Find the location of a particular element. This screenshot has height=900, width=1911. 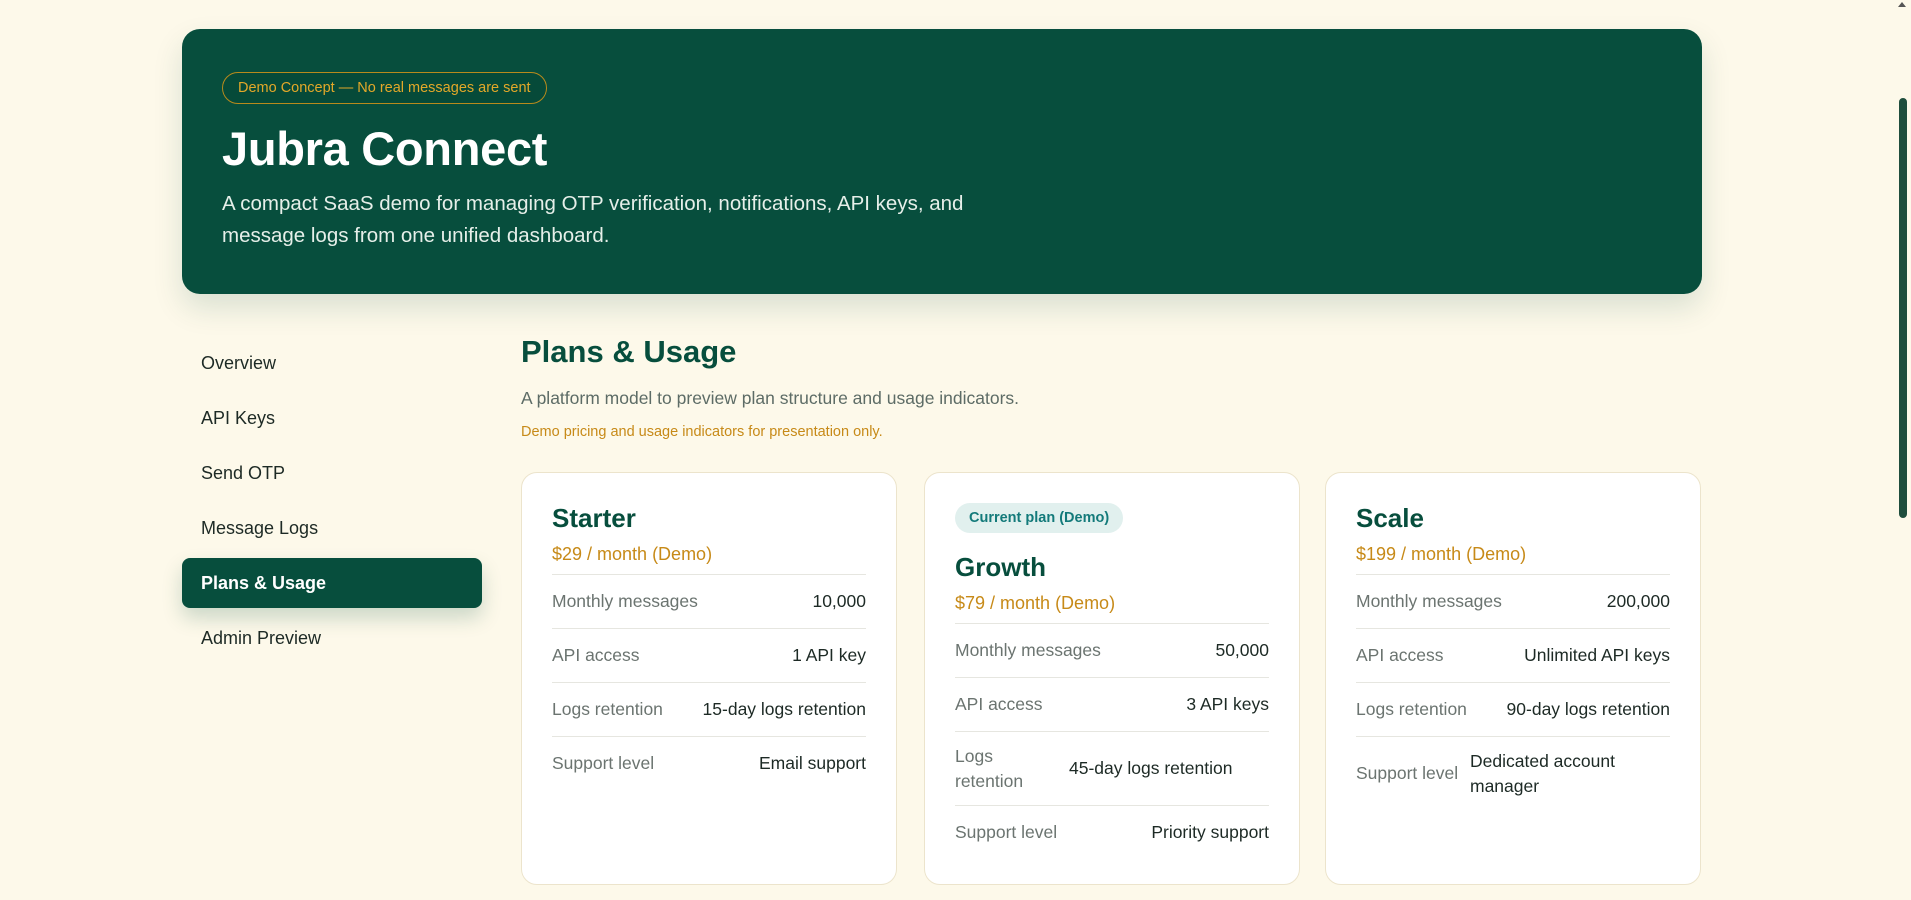

plan-price: $29 / month (Demo) is located at coordinates (632, 554).